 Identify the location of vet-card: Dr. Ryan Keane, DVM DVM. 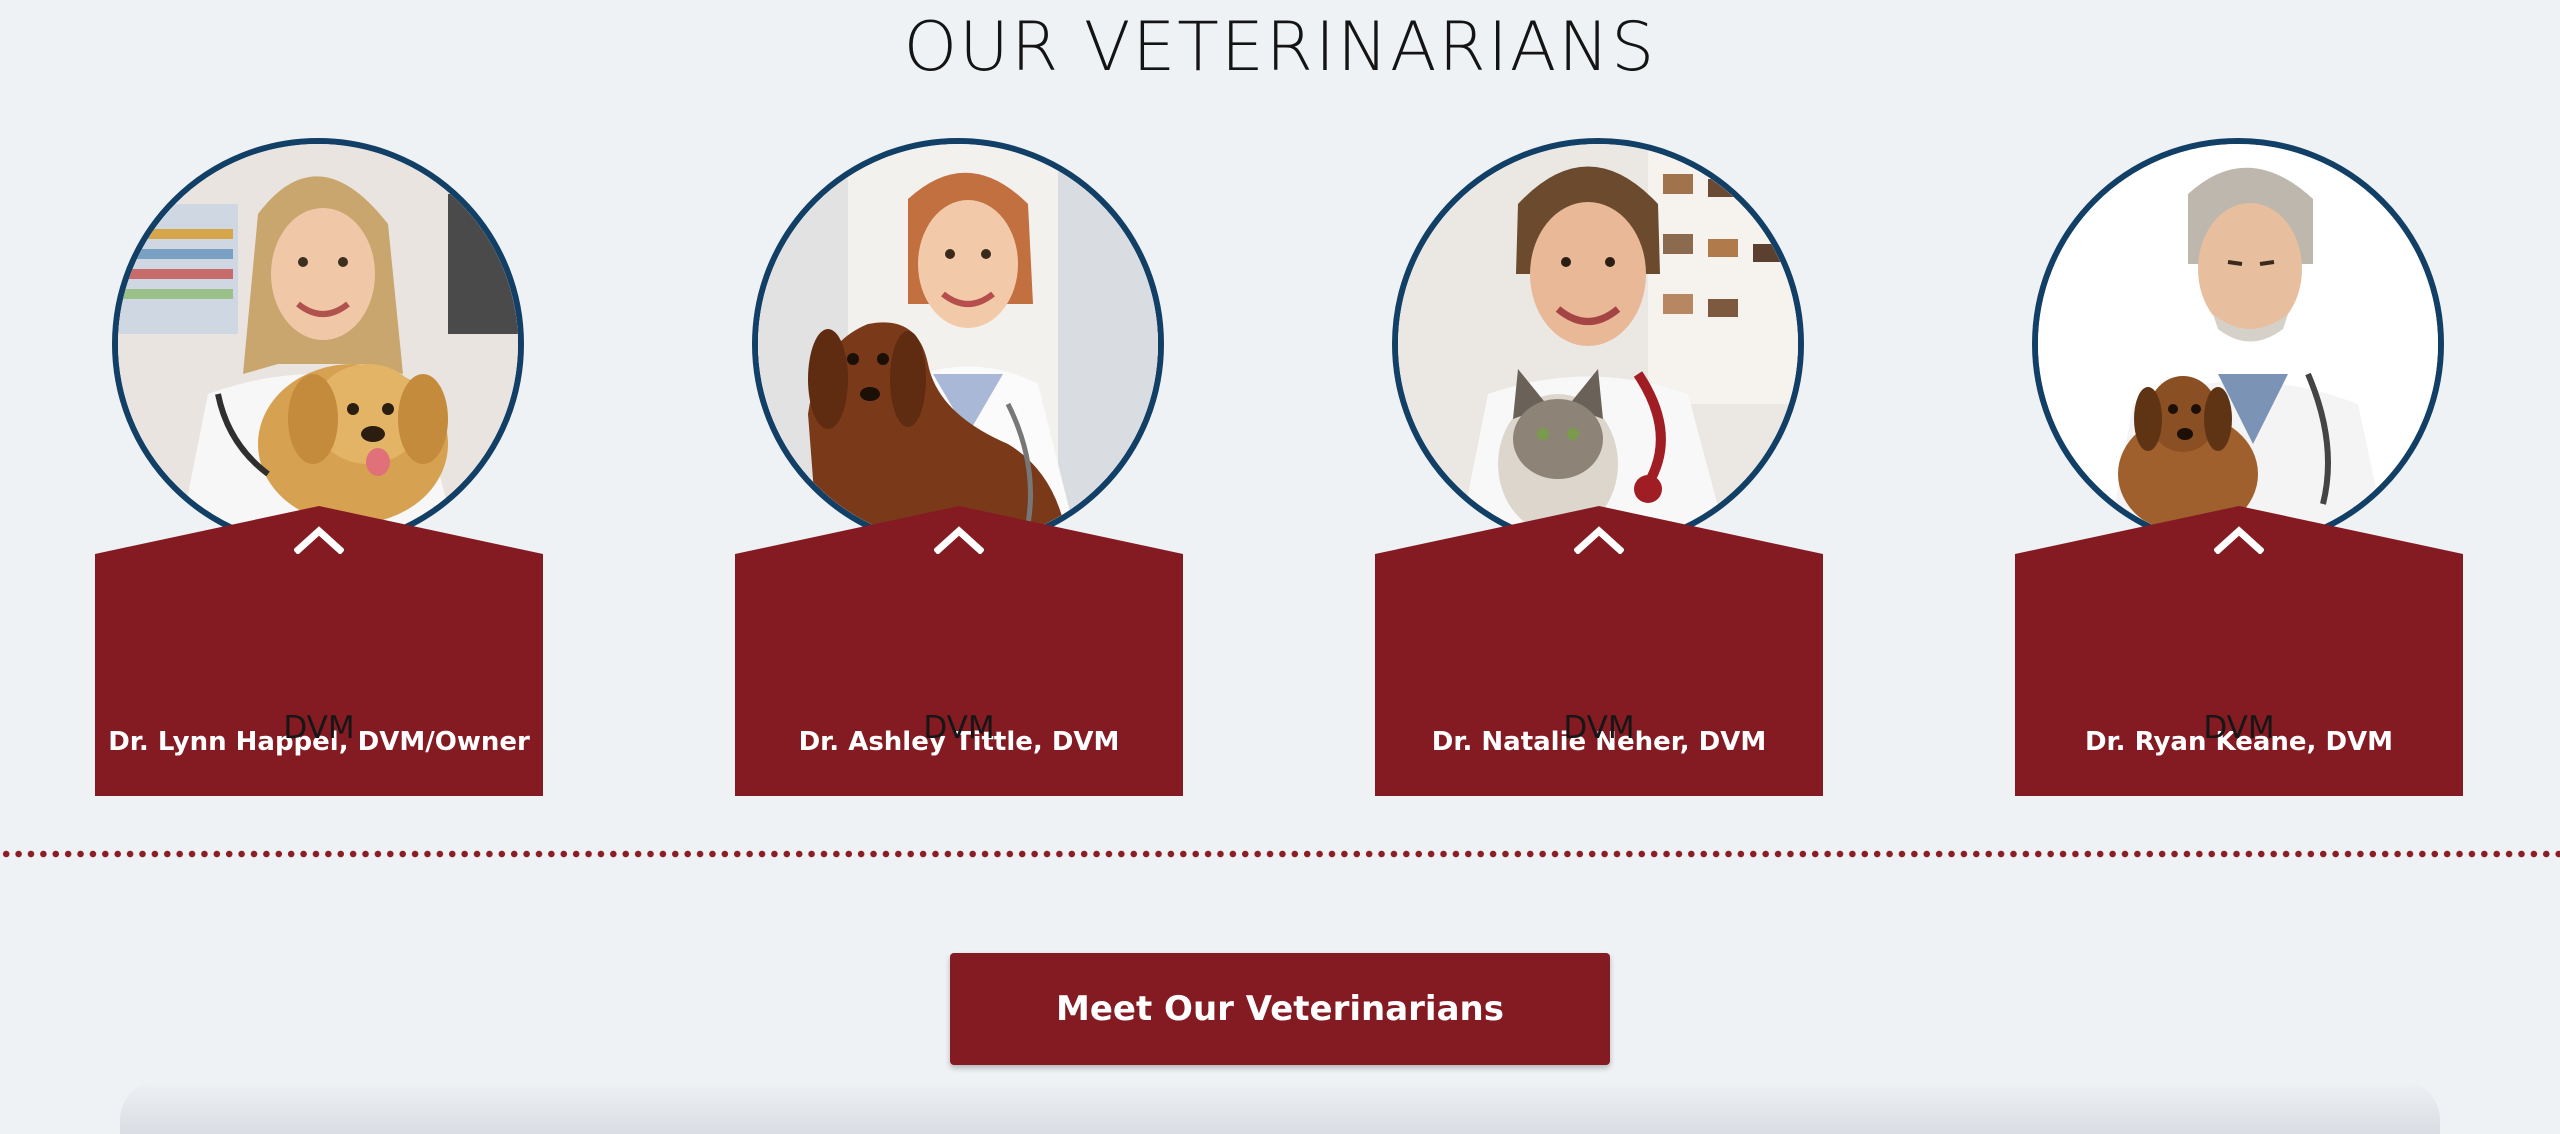
(2240, 467).